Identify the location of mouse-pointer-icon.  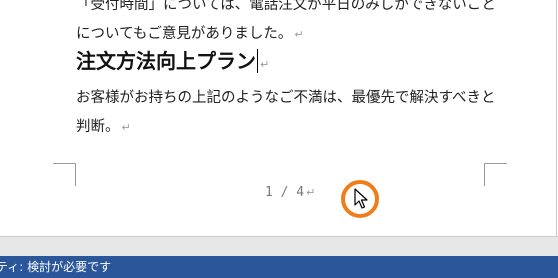
(361, 198).